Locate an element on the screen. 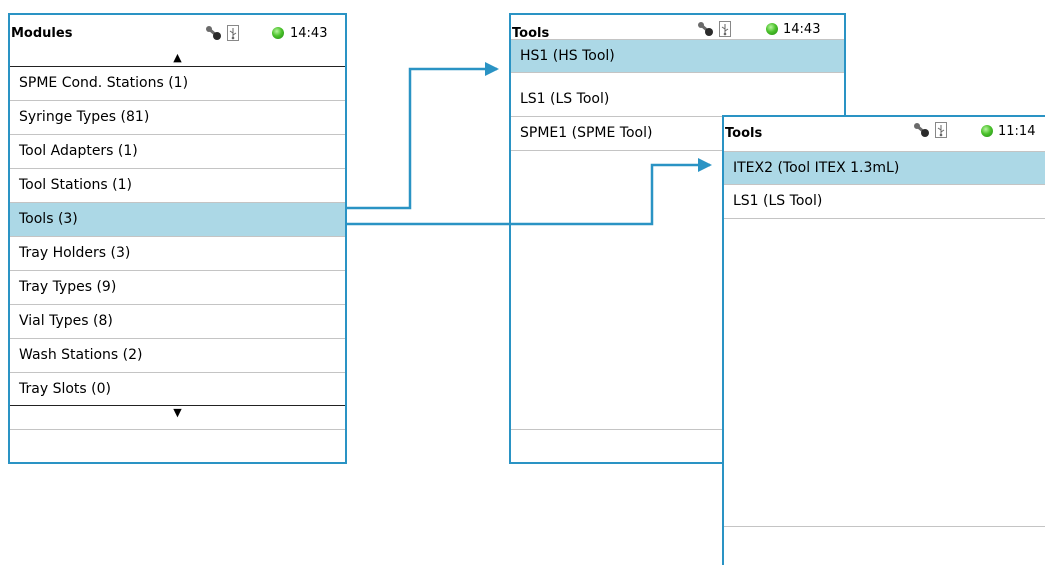 The width and height of the screenshot is (1045, 565). page-title: Modules is located at coordinates (42, 33).